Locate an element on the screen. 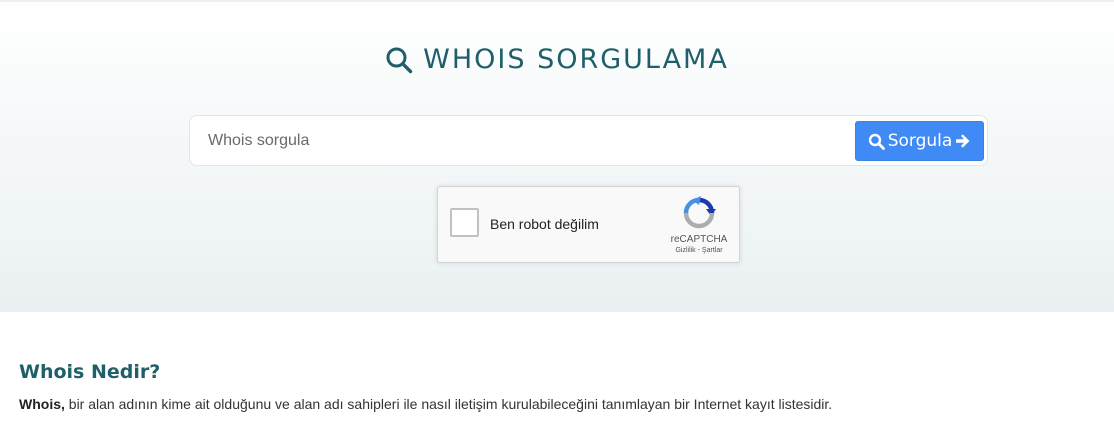  recaptcha-links: Gizlilik - Şartlar is located at coordinates (699, 250).